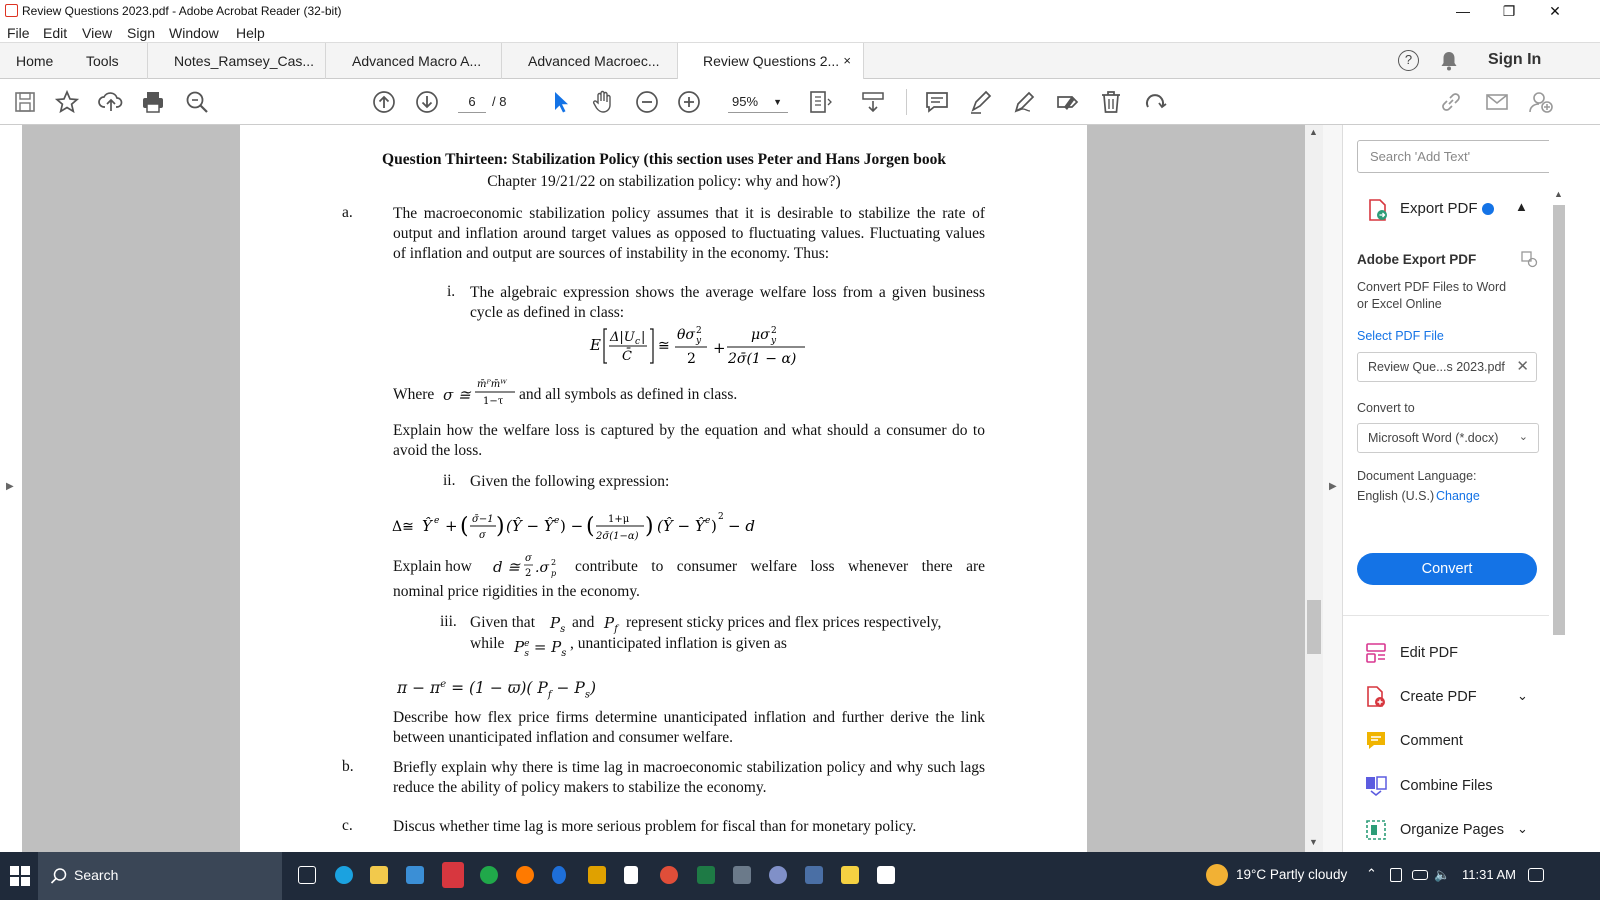 This screenshot has width=1600, height=900. What do you see at coordinates (453, 875) in the screenshot?
I see `acrobat-taskbar-icon` at bounding box center [453, 875].